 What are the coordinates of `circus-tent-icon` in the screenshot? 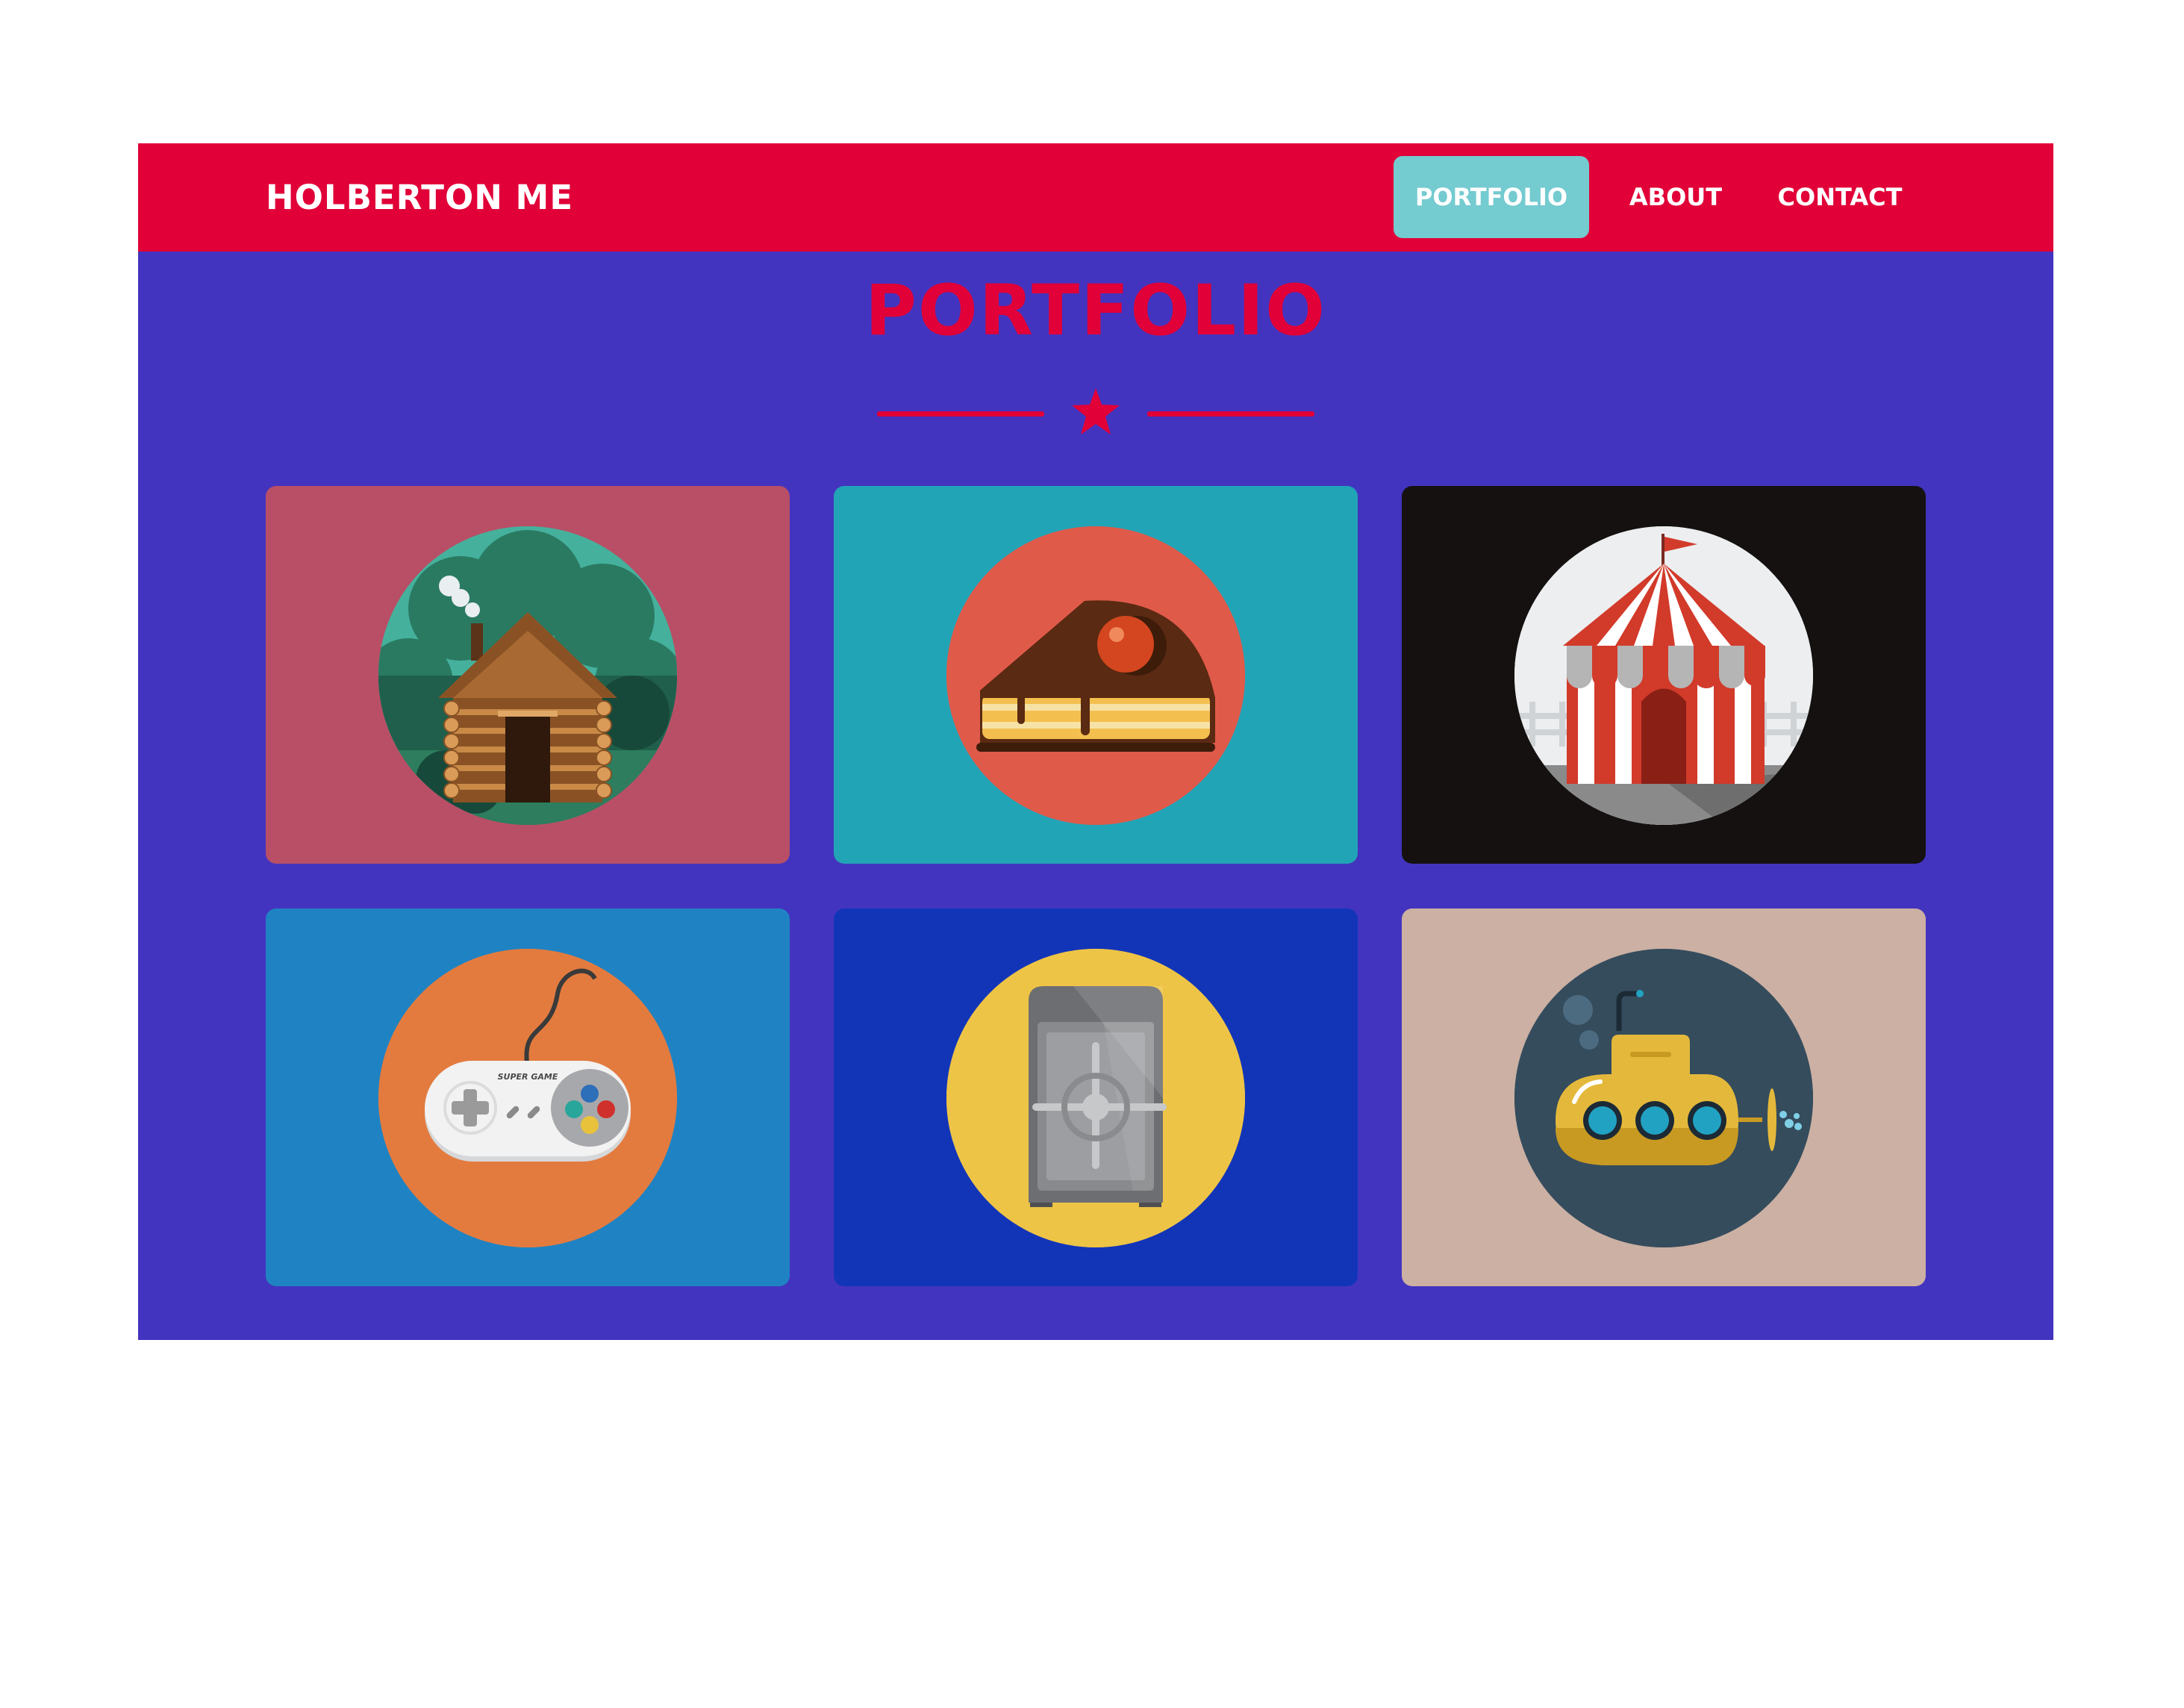 It's located at (1663, 675).